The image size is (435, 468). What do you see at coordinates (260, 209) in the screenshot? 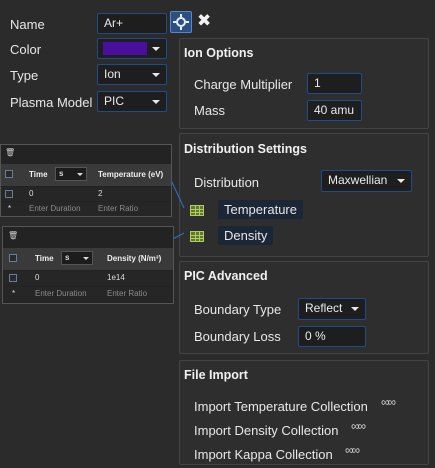
I see `temperature-table-button: Temperature` at bounding box center [260, 209].